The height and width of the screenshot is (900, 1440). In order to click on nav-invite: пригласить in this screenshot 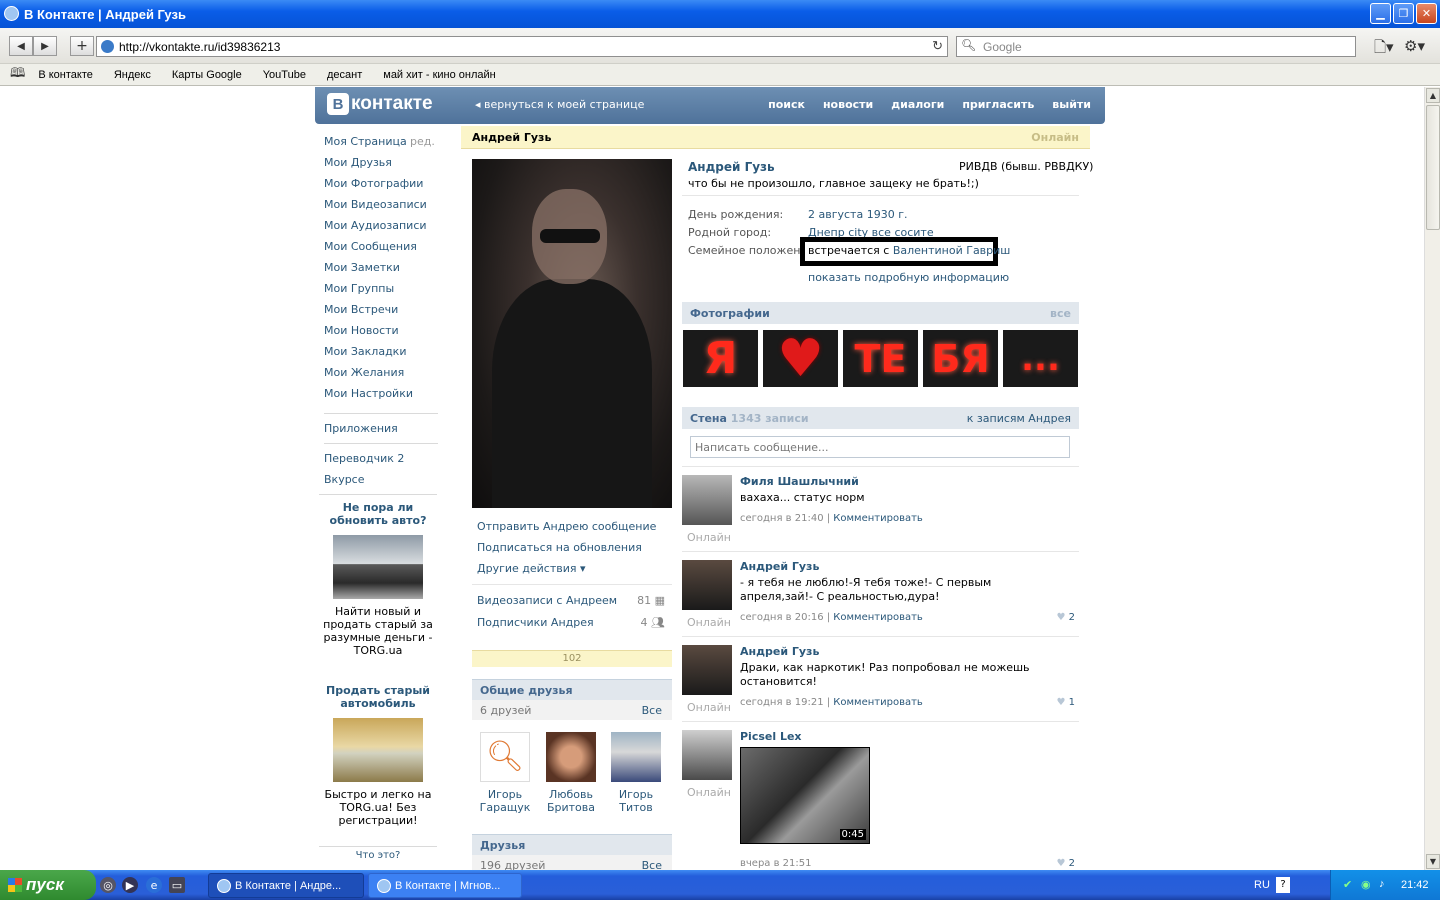, I will do `click(998, 104)`.